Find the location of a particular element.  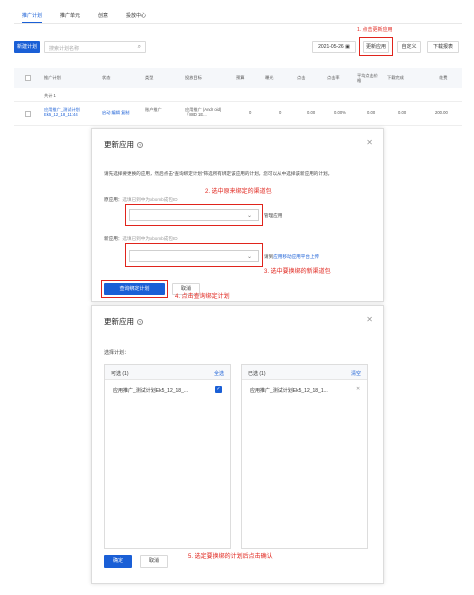

selected-panel-header: 已选 (1) 清空 is located at coordinates (304, 372).